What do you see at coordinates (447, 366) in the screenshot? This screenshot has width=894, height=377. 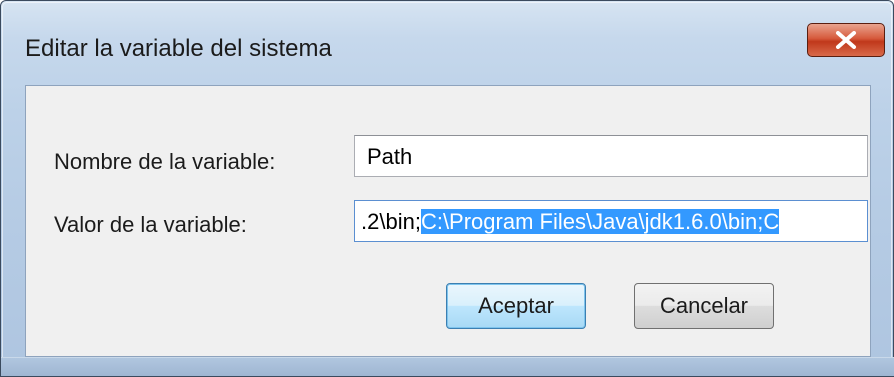 I see `window-bottom-edge` at bounding box center [447, 366].